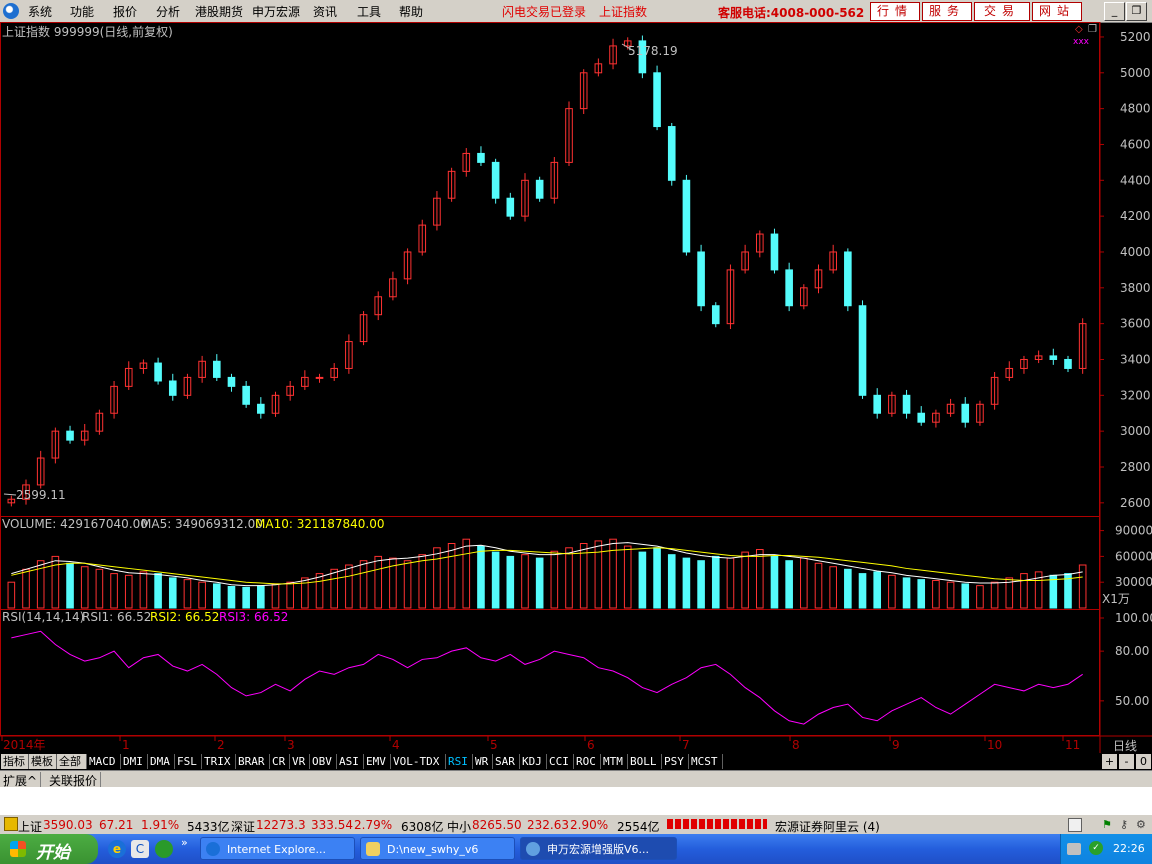 The width and height of the screenshot is (1152, 864). What do you see at coordinates (49, 849) in the screenshot?
I see `start-button: 开始` at bounding box center [49, 849].